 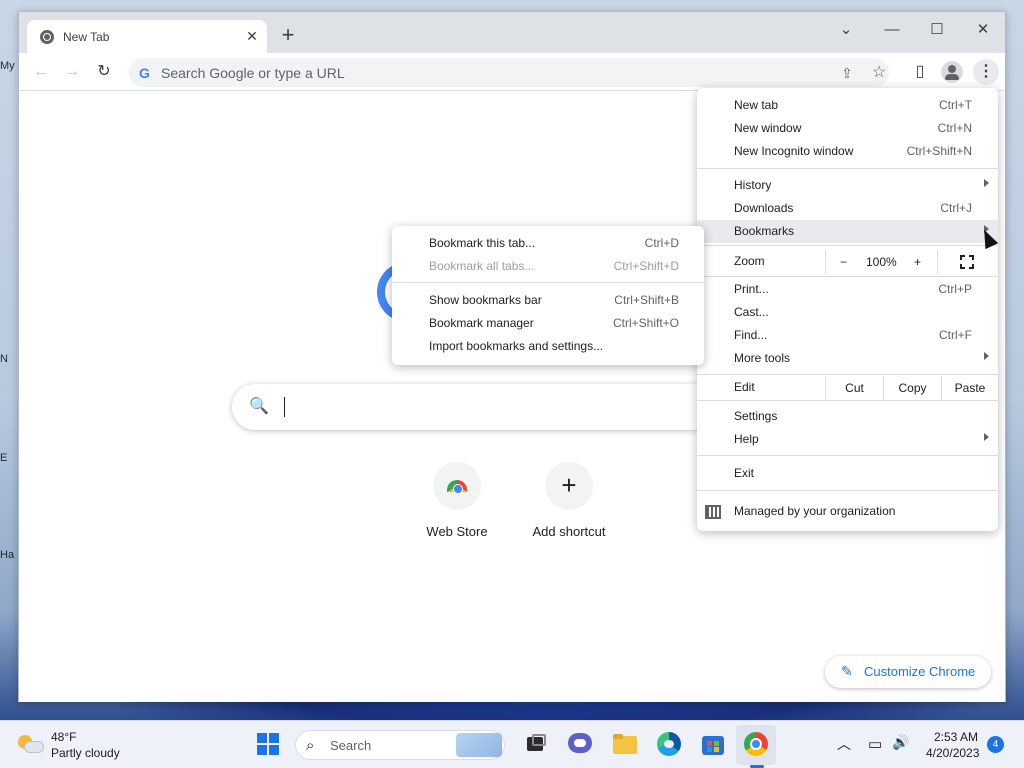 What do you see at coordinates (351, 745) in the screenshot?
I see `taskbar-search-label: Search` at bounding box center [351, 745].